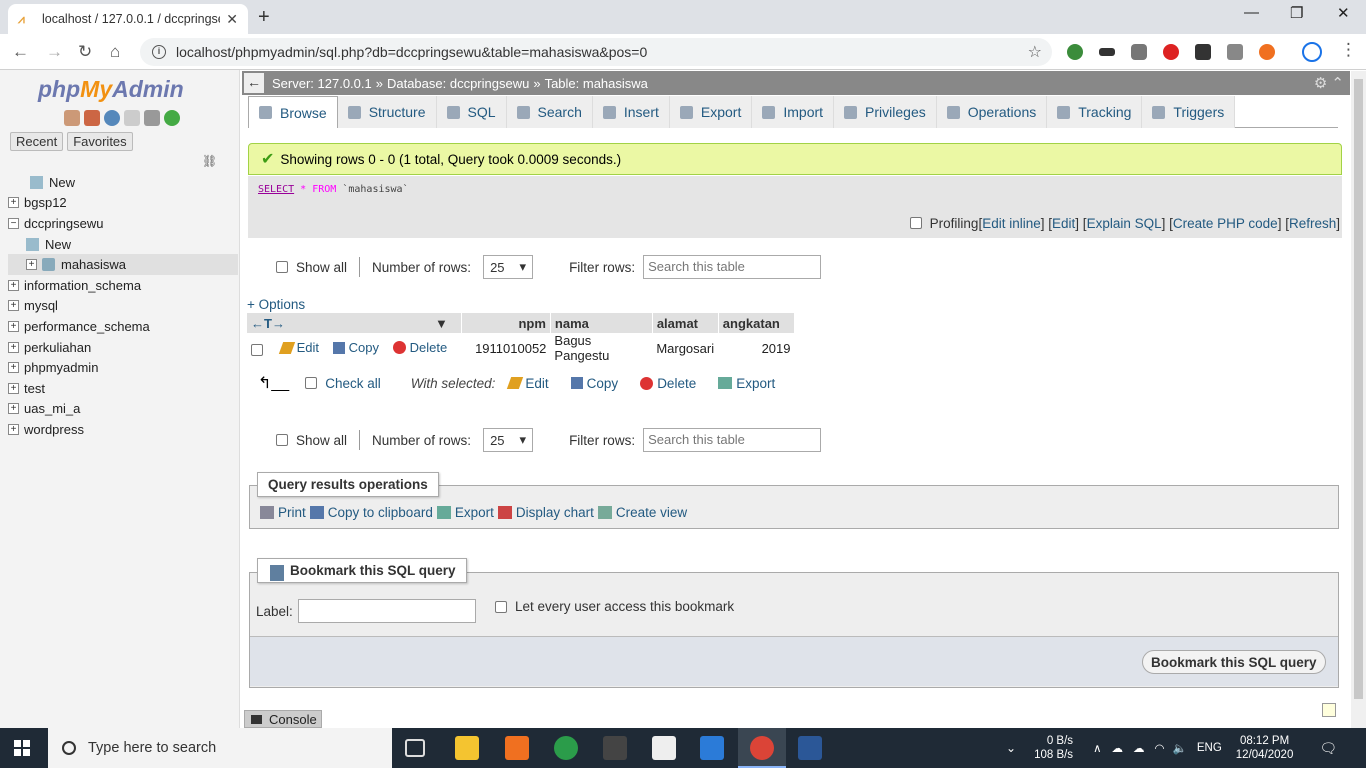  I want to click on tab-search: Search, so click(549, 112).